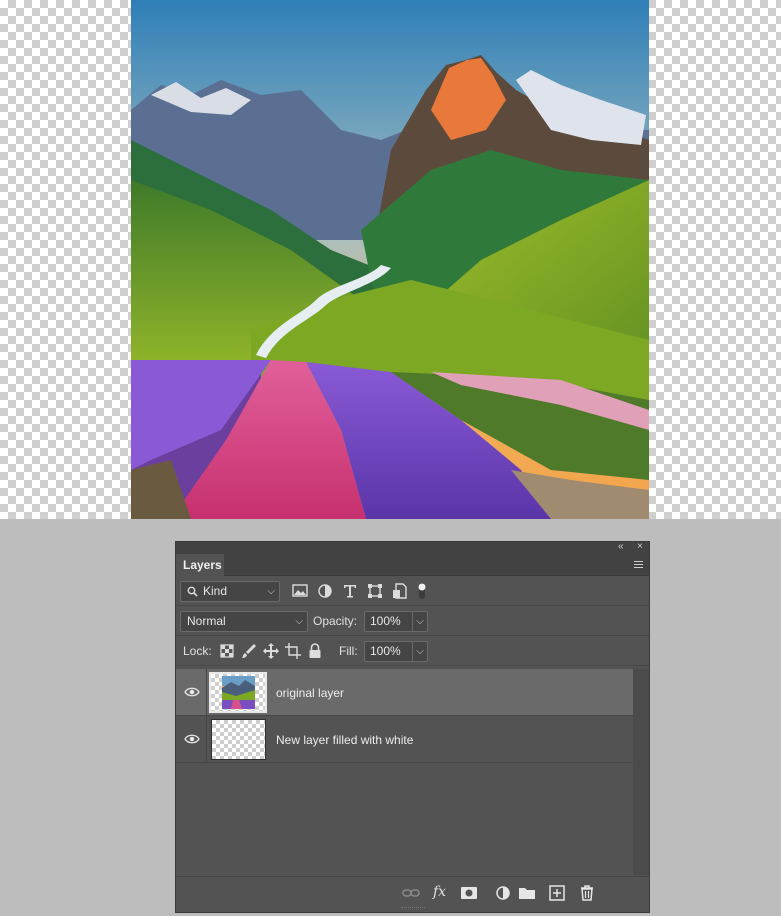 This screenshot has height=916, width=781. I want to click on new-group-icon, so click(527, 893).